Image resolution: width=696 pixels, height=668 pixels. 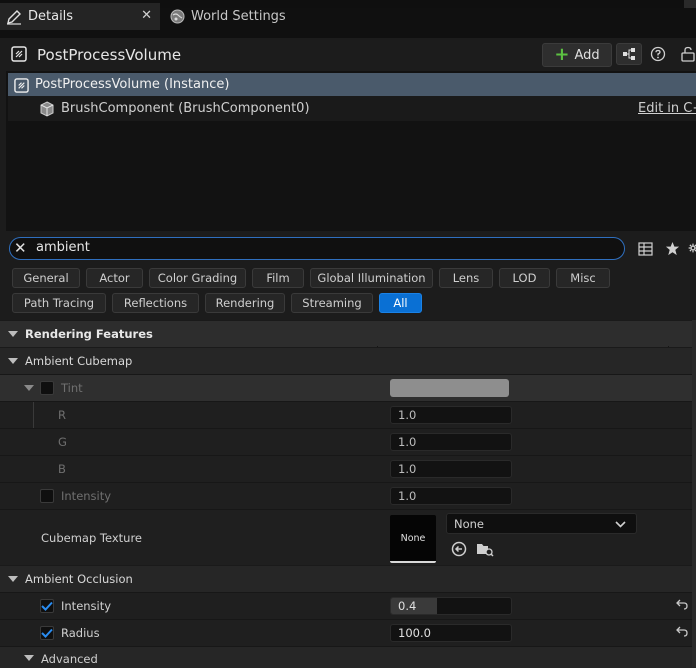 I want to click on property-row-r: R 1.0, so click(x=348, y=441).